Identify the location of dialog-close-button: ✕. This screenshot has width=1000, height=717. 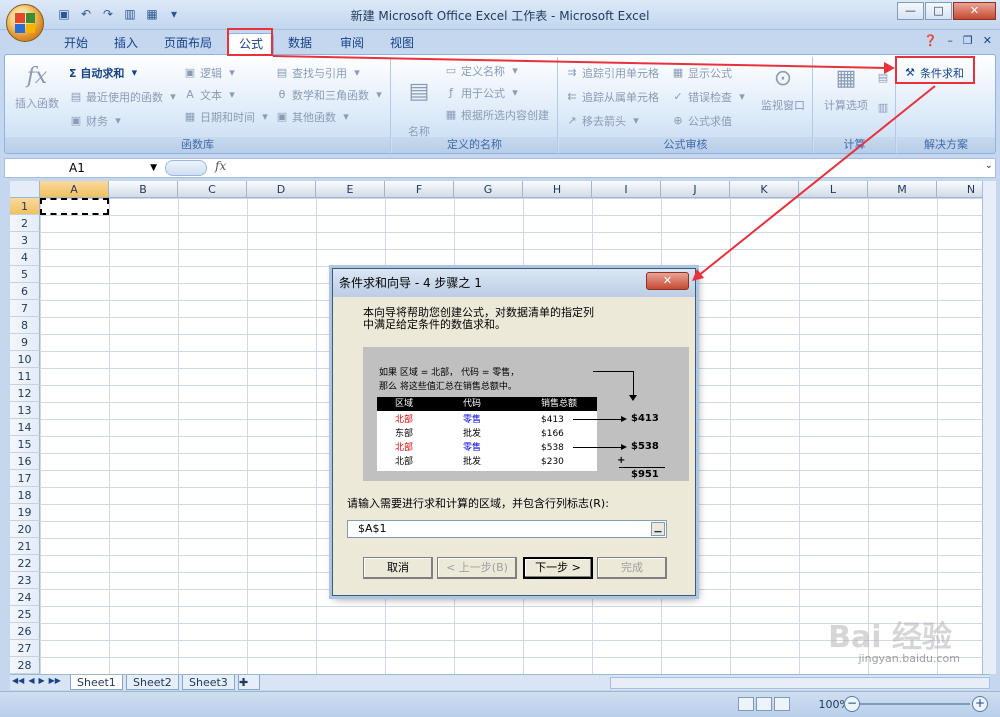
(667, 281).